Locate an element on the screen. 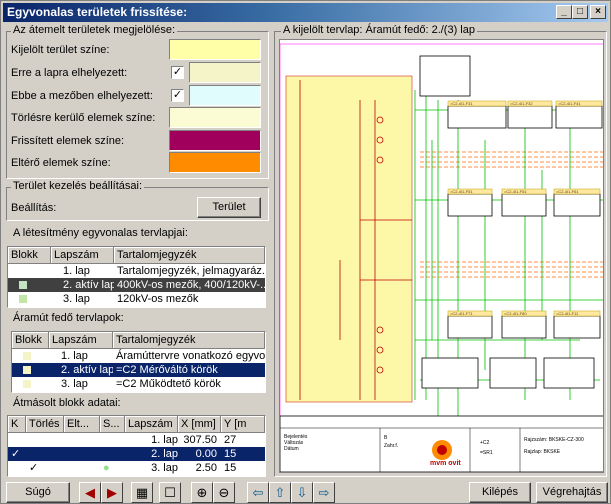 This screenshot has width=611, height=504. tb-right: Rajzszám: BKSKE-CZ-300 Rajzlap: BKSKE is located at coordinates (554, 446).